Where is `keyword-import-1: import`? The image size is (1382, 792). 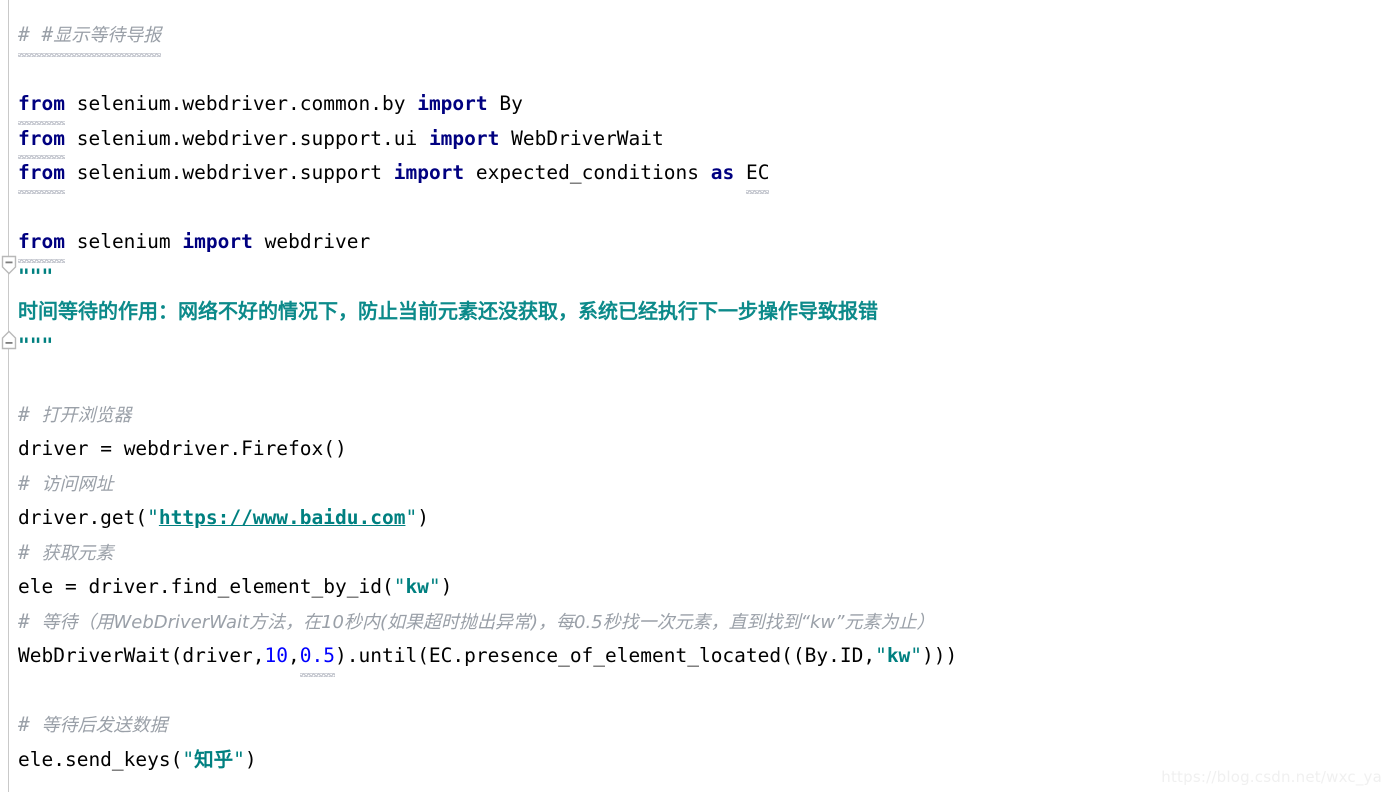 keyword-import-1: import is located at coordinates (452, 103).